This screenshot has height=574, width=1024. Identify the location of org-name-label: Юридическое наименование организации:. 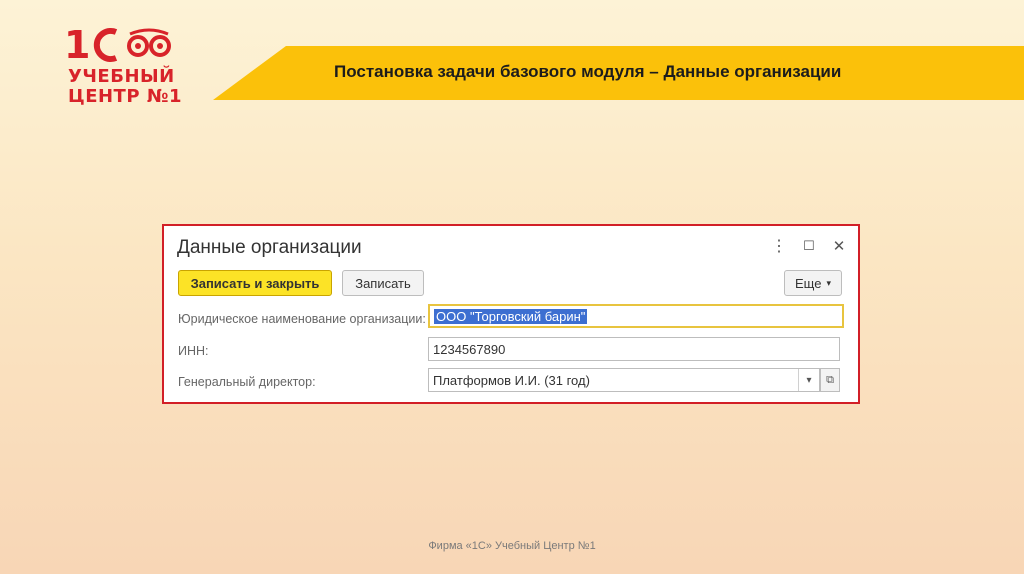
(302, 319).